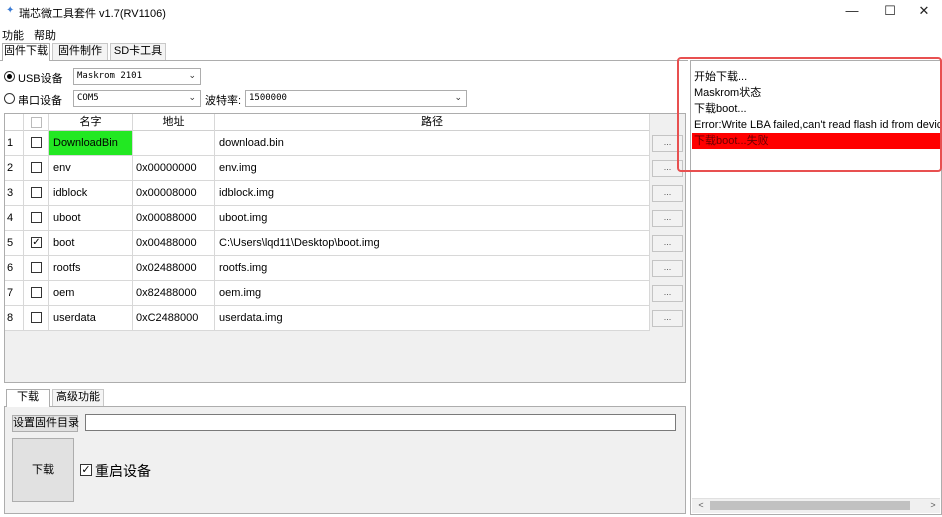 The width and height of the screenshot is (942, 517). What do you see at coordinates (344, 60) in the screenshot?
I see `tab-divider` at bounding box center [344, 60].